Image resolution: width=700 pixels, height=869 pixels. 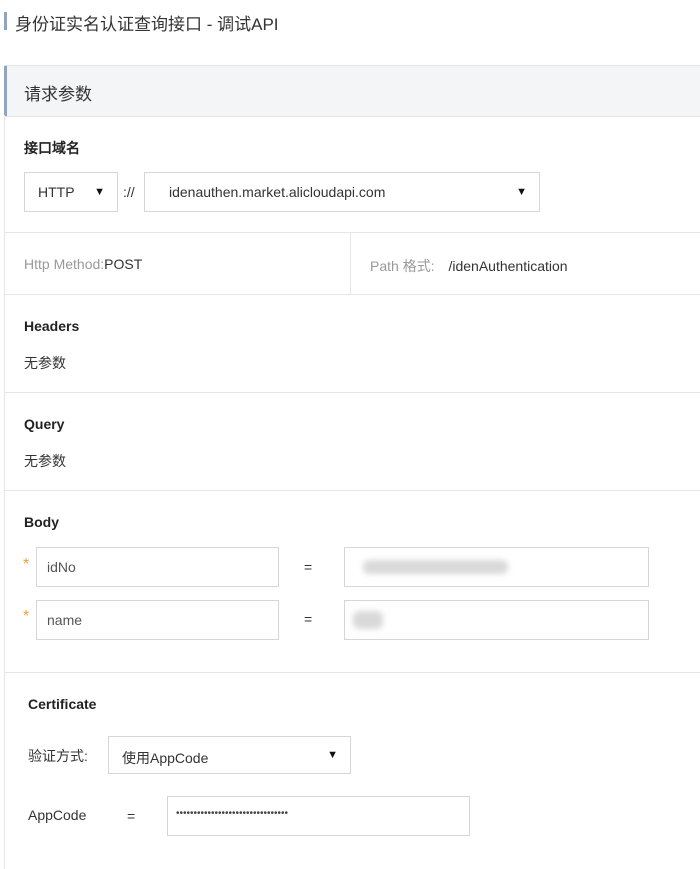 What do you see at coordinates (147, 24) in the screenshot?
I see `page-title: 身份证实名认证查询接口 - 调试API` at bounding box center [147, 24].